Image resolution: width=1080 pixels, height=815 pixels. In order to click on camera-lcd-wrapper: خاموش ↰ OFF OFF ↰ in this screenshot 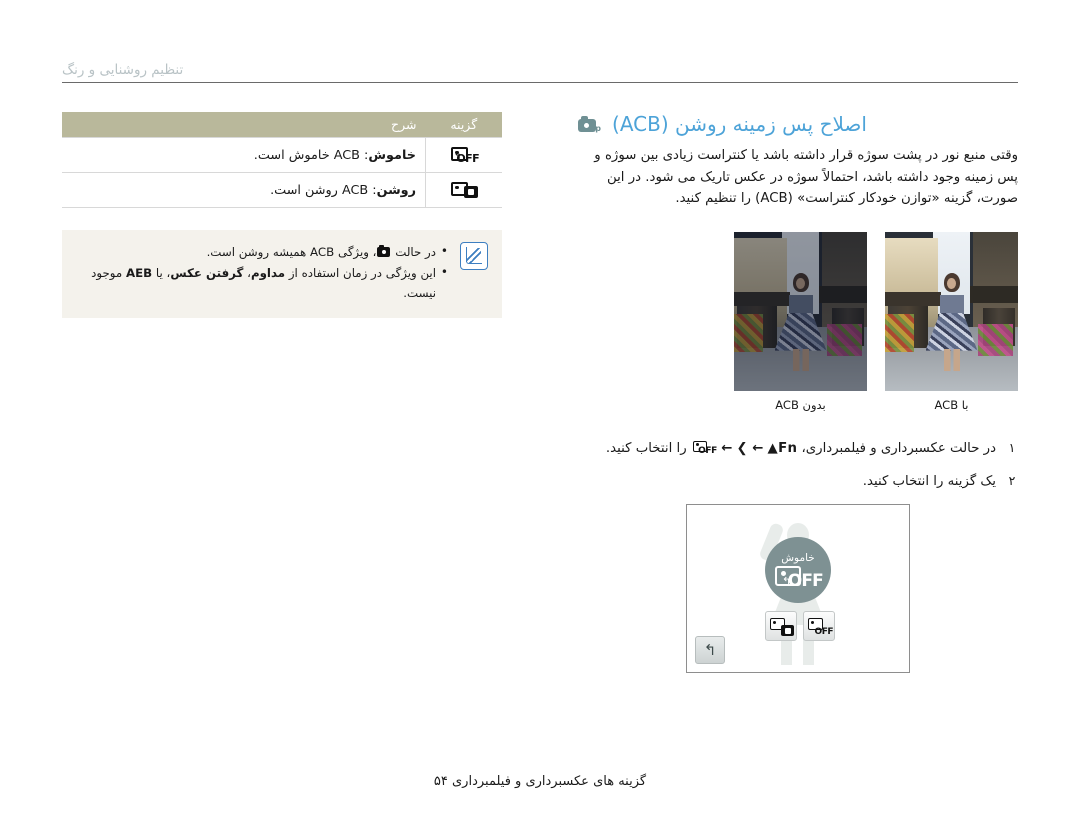, I will do `click(798, 589)`.